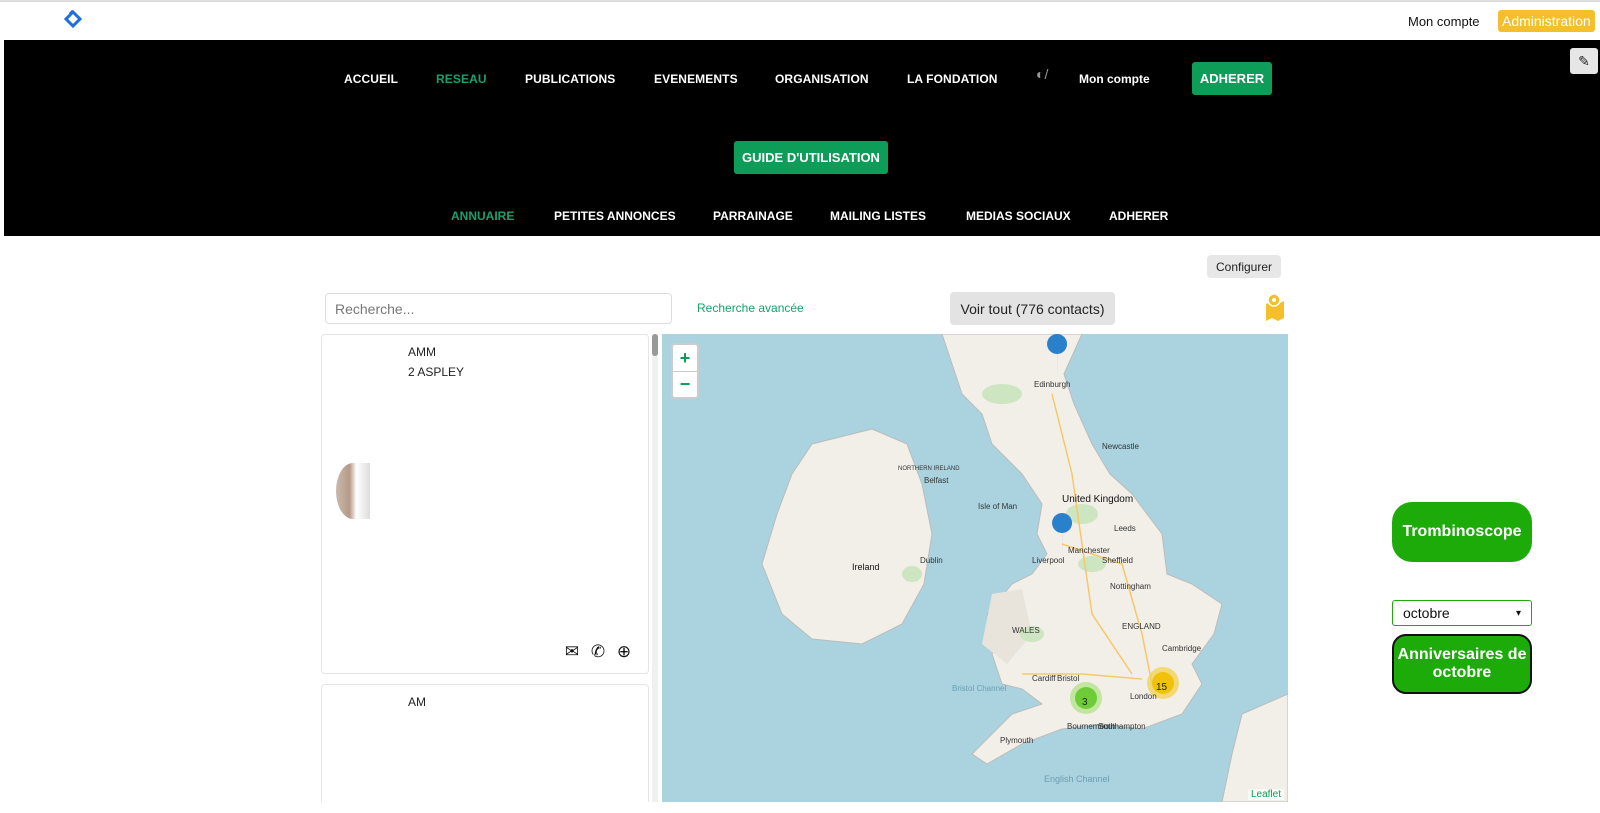 This screenshot has height=813, width=1600. Describe the element at coordinates (1546, 21) in the screenshot. I see `administration-button: Administration` at that location.